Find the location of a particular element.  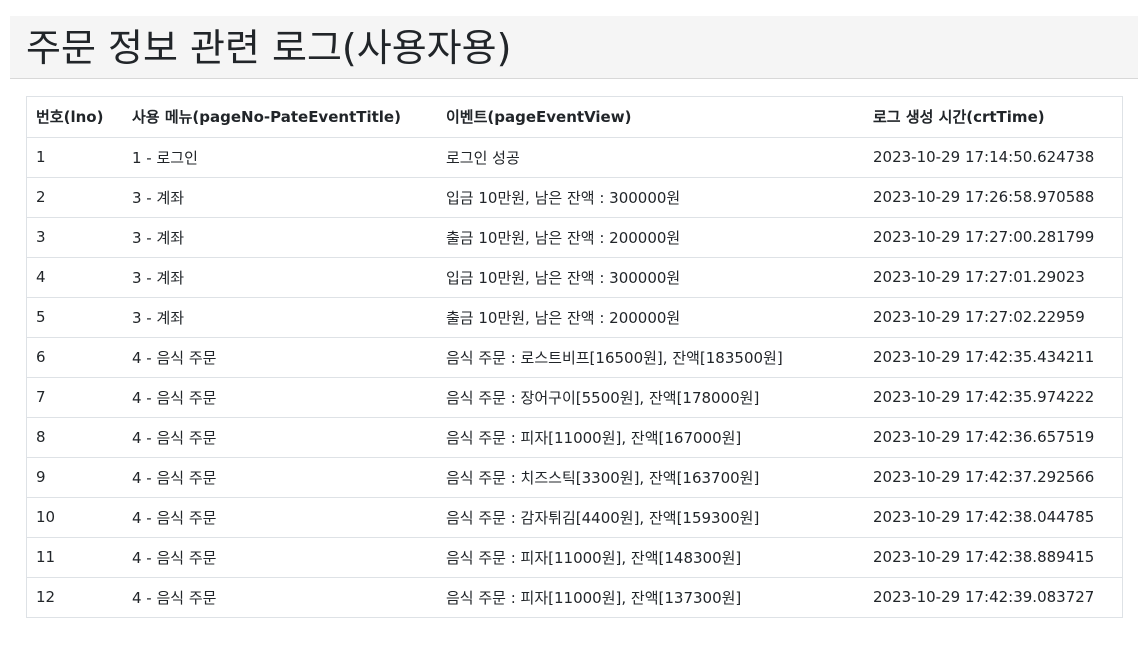

cell-crt-time: 2023-10-29 17:42:35.434211 is located at coordinates (993, 356).